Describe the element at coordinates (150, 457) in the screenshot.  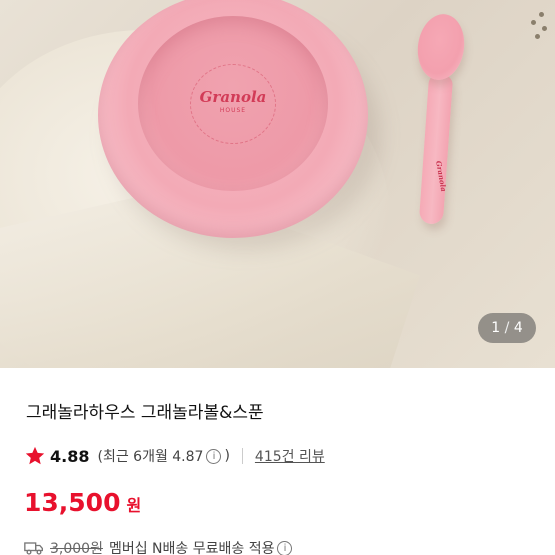
I see `recent-rating: (최근 6개월 4.87` at that location.